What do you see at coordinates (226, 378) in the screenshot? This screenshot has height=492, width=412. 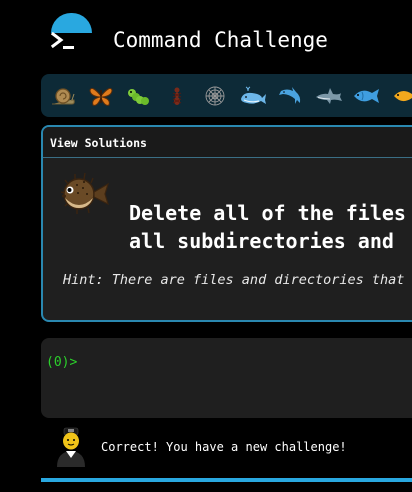 I see `terminal-input-area: (0)>` at bounding box center [226, 378].